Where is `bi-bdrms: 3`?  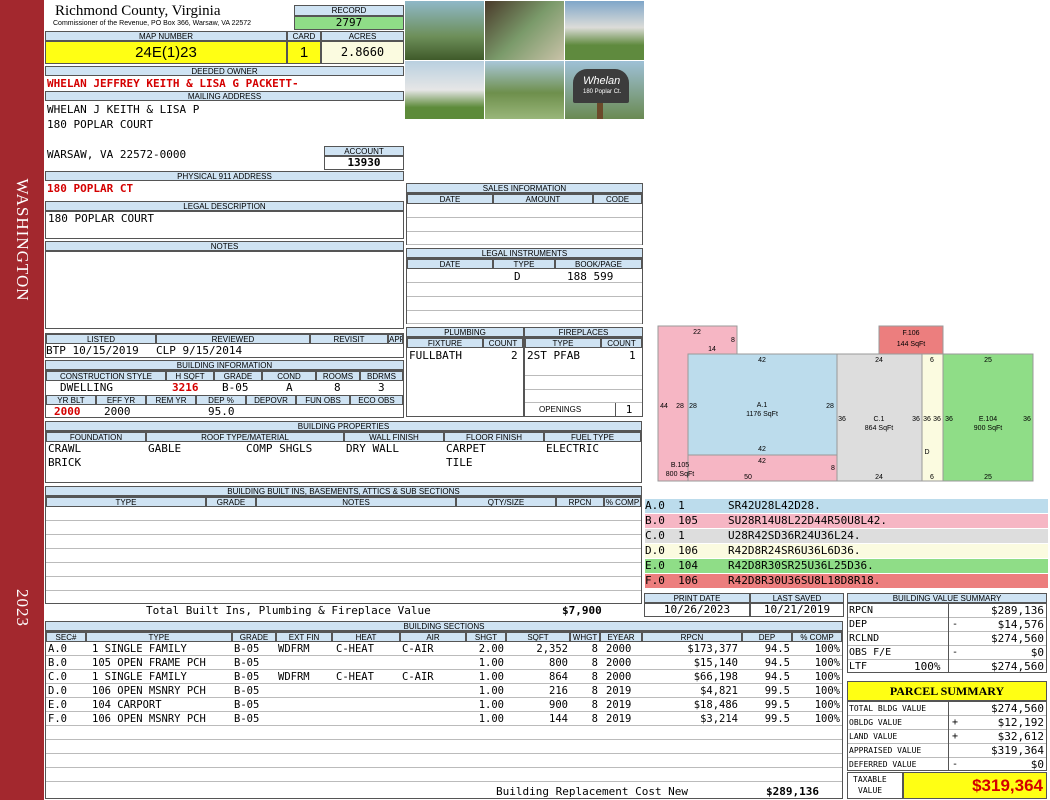 bi-bdrms: 3 is located at coordinates (381, 387).